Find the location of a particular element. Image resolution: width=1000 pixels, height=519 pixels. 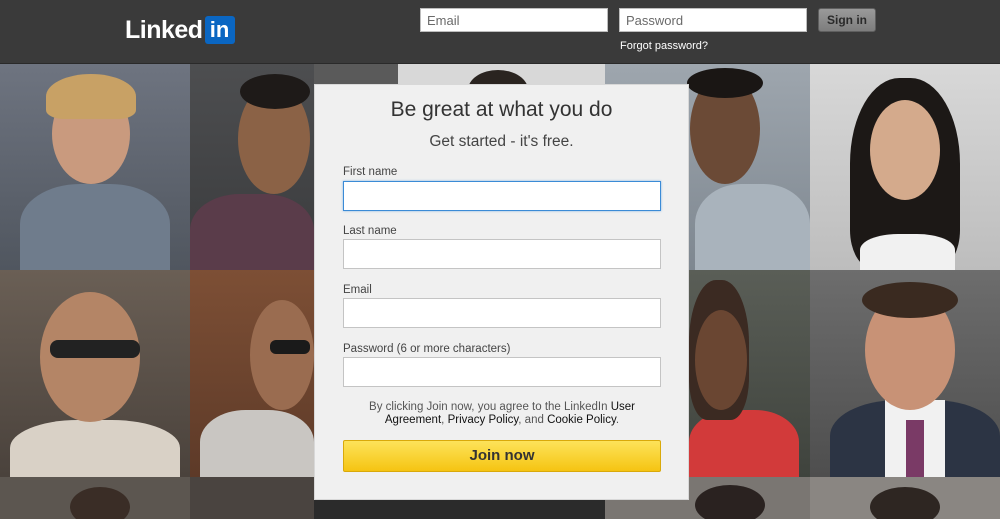

email-label: Email is located at coordinates (357, 290).